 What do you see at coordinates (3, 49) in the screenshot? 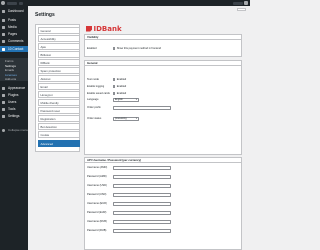
I see `mail-icon` at bounding box center [3, 49].